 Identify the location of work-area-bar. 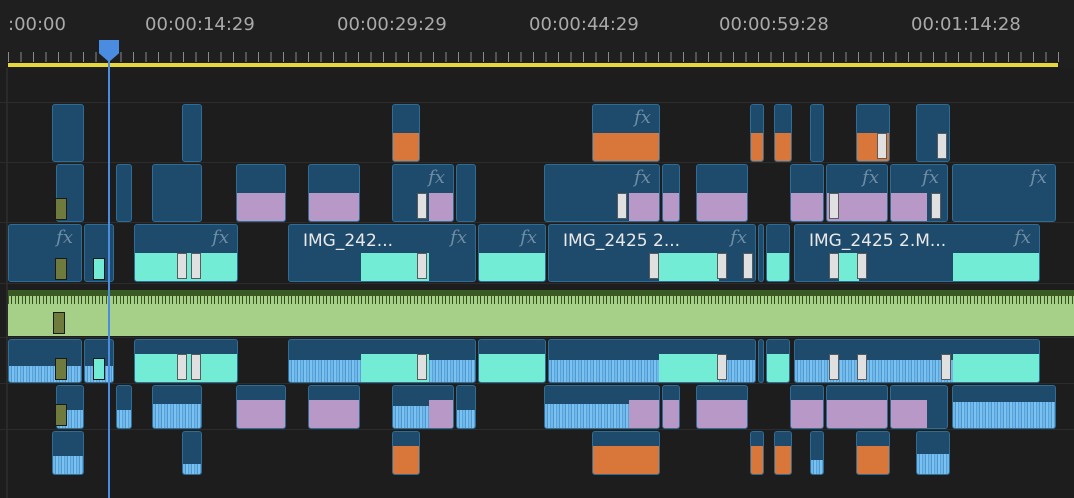
(533, 65).